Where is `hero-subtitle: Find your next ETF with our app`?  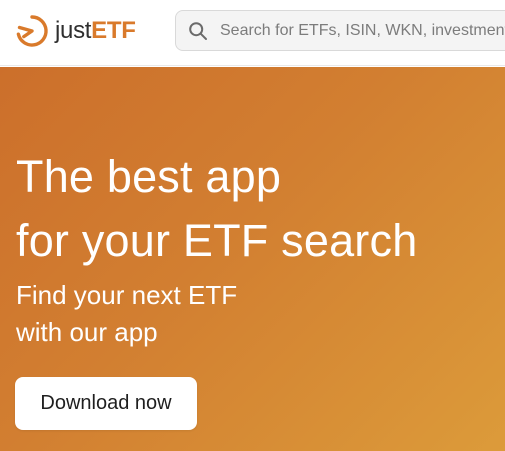 hero-subtitle: Find your next ETF with our app is located at coordinates (126, 314).